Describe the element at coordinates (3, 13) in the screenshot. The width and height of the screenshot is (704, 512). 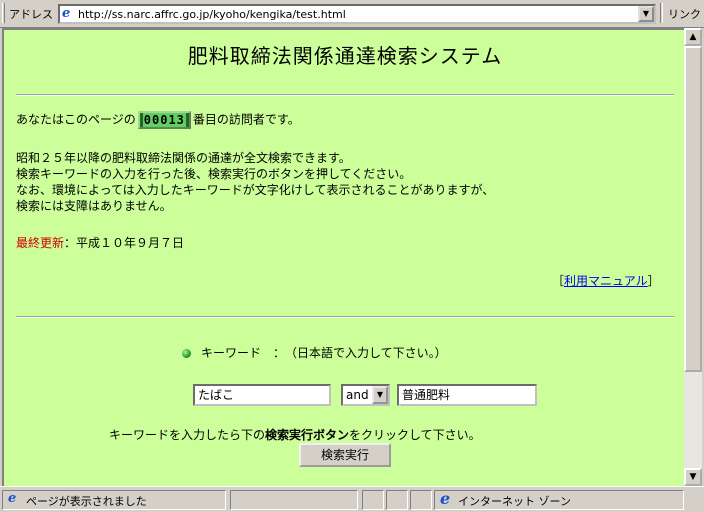
I see `toolbar-grip` at that location.